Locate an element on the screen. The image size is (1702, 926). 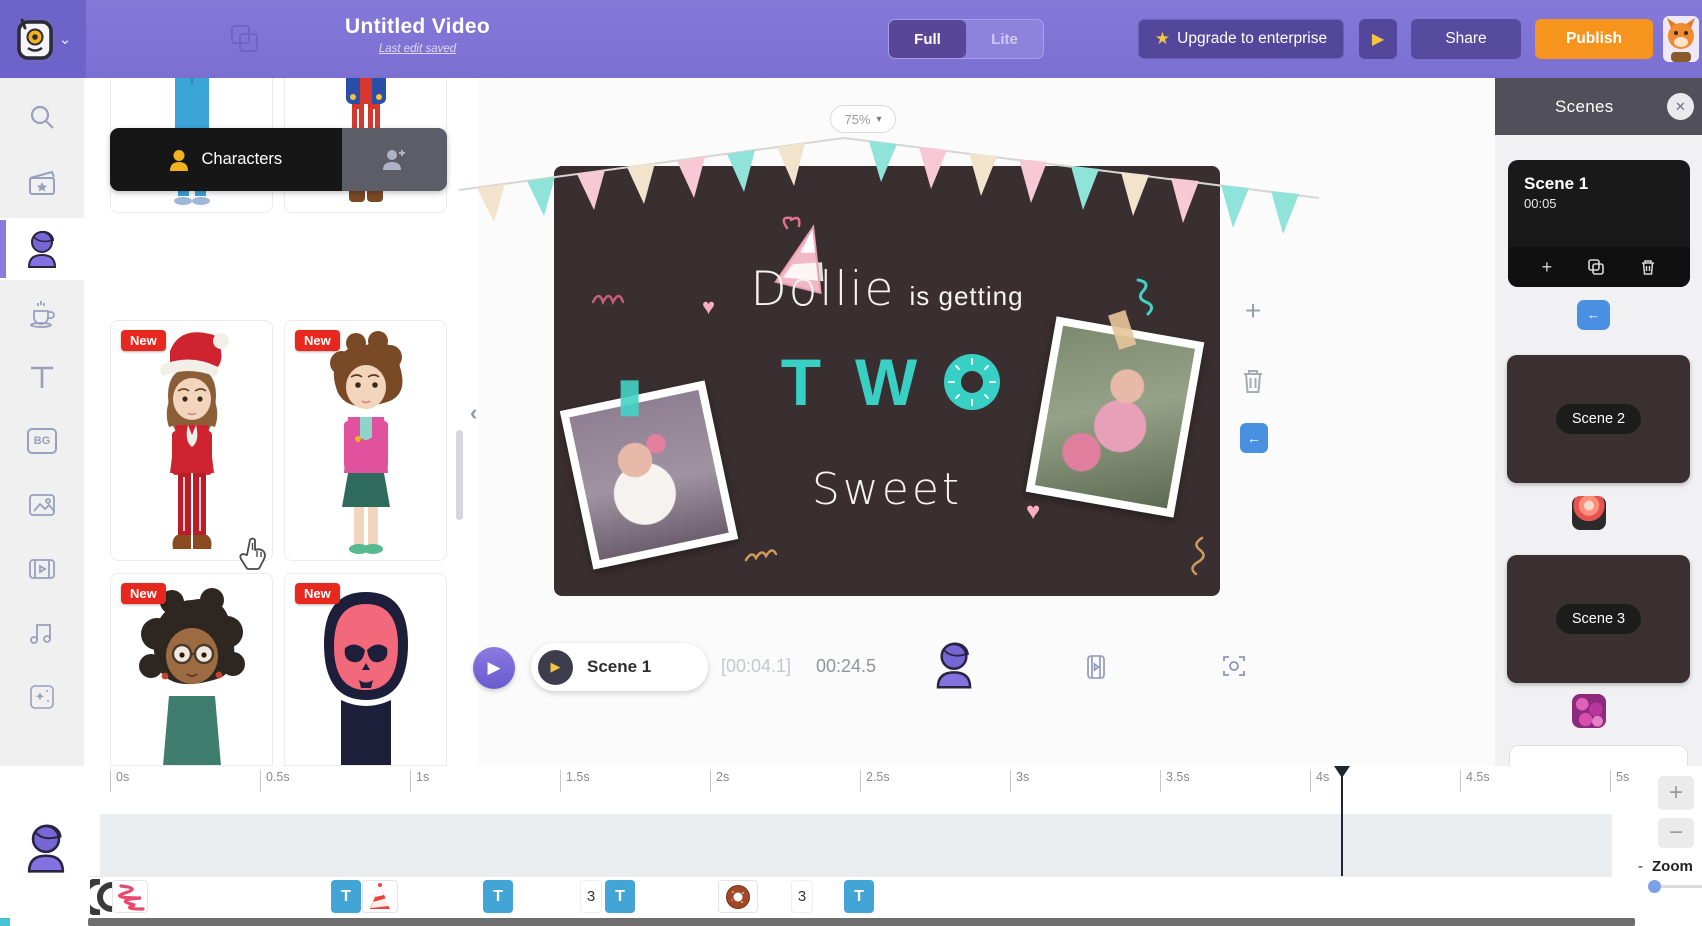
duplicate-project-icon is located at coordinates (245, 39).